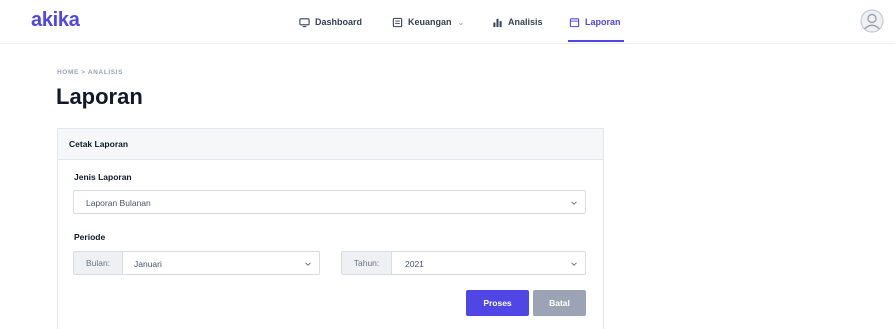  What do you see at coordinates (497, 22) in the screenshot?
I see `bar-chart-icon` at bounding box center [497, 22].